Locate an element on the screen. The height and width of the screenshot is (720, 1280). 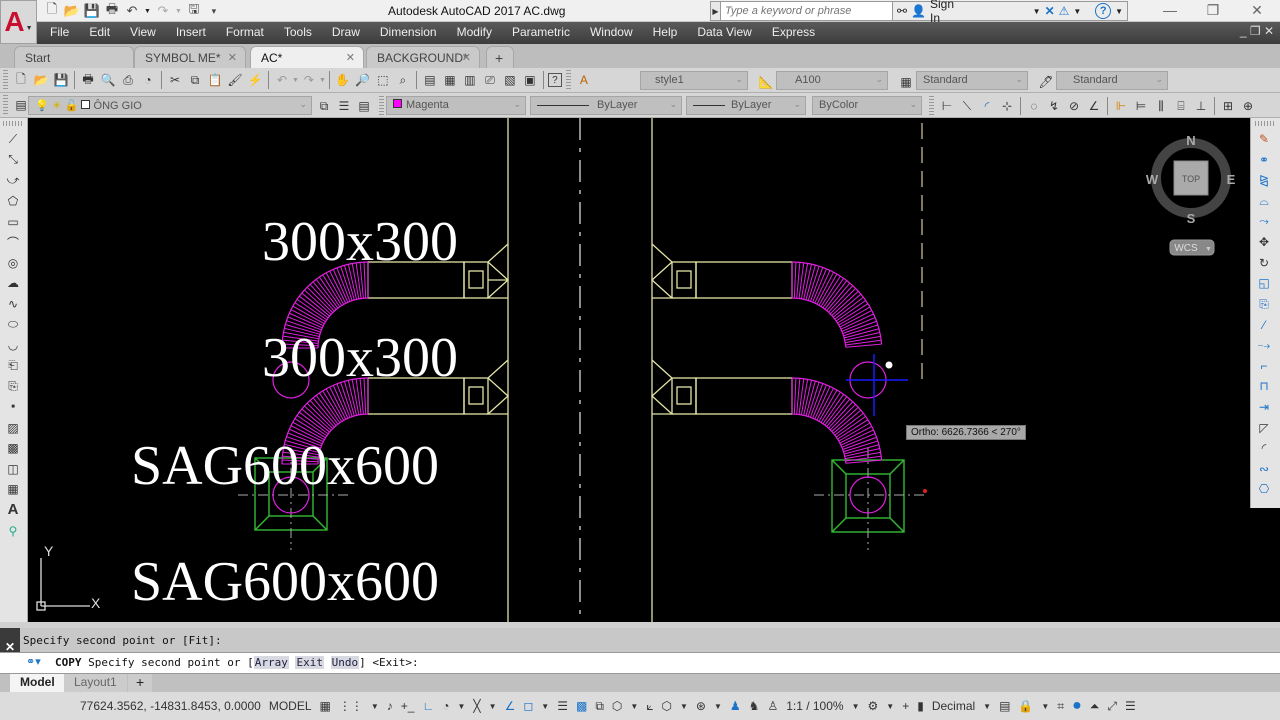
polygon-icon: ⬠ is located at coordinates (13, 201).